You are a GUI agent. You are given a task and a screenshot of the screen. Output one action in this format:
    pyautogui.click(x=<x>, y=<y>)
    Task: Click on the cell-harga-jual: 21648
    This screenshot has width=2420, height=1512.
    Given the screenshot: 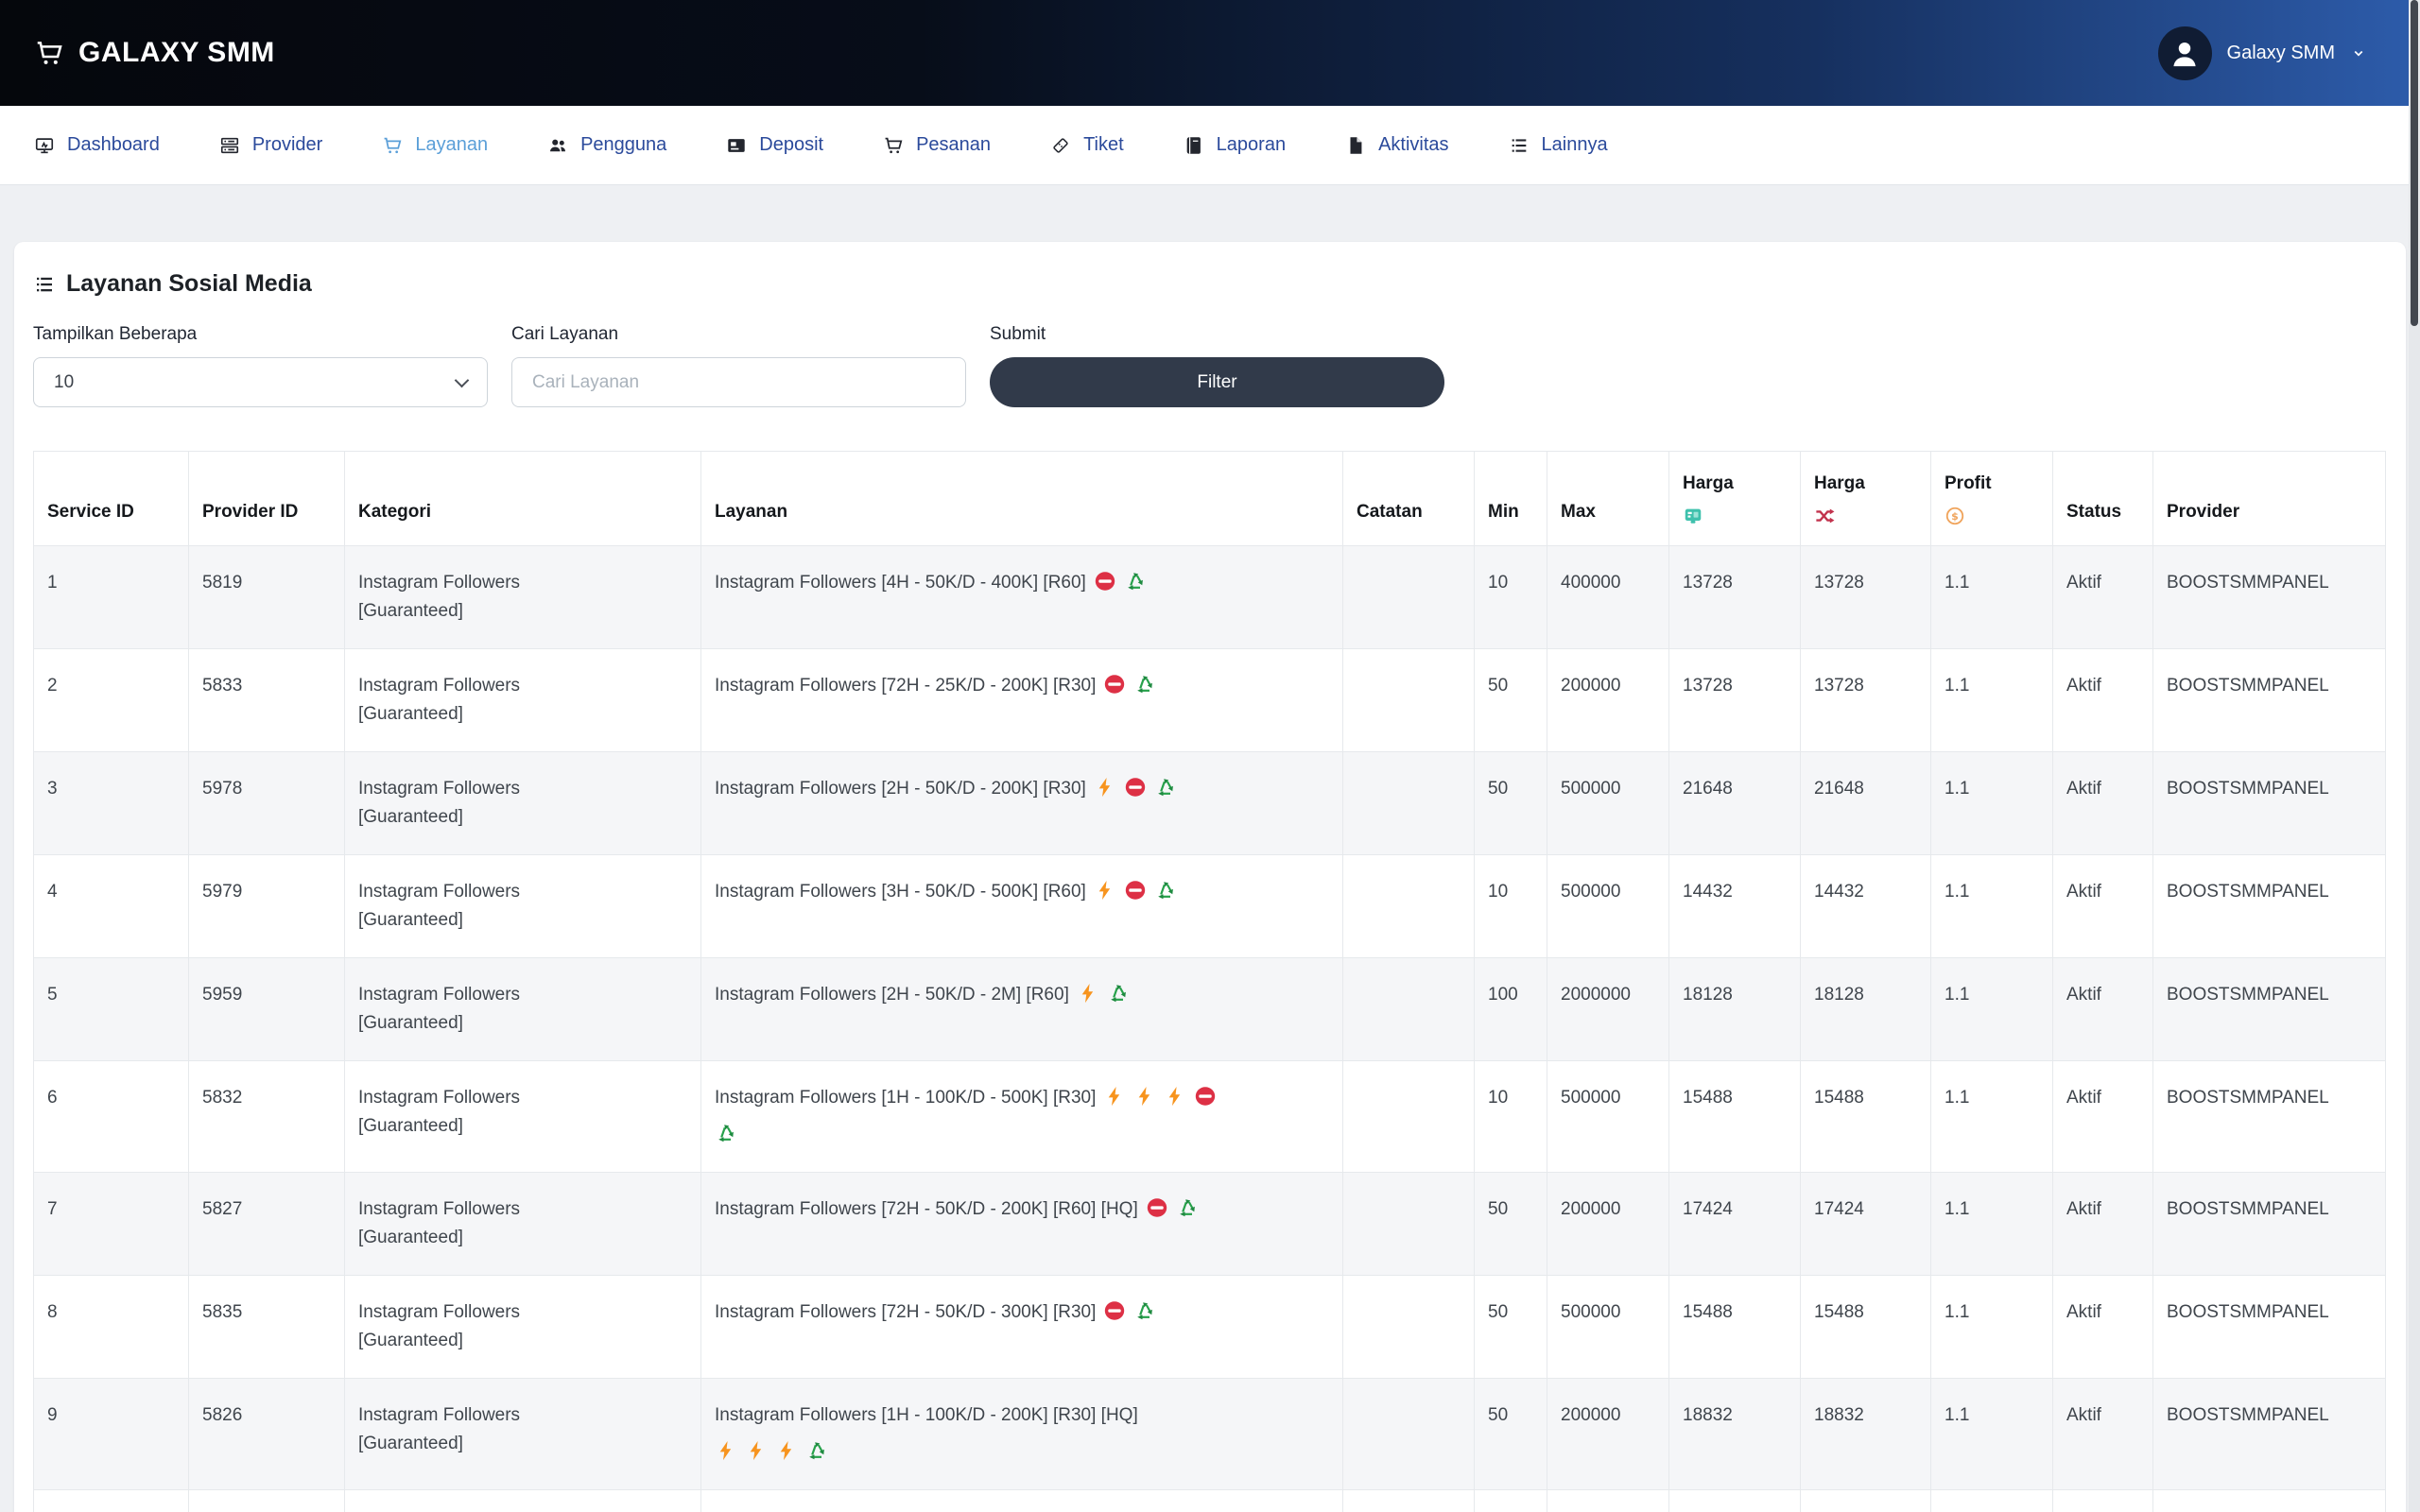 What is the action you would take?
    pyautogui.click(x=1865, y=802)
    